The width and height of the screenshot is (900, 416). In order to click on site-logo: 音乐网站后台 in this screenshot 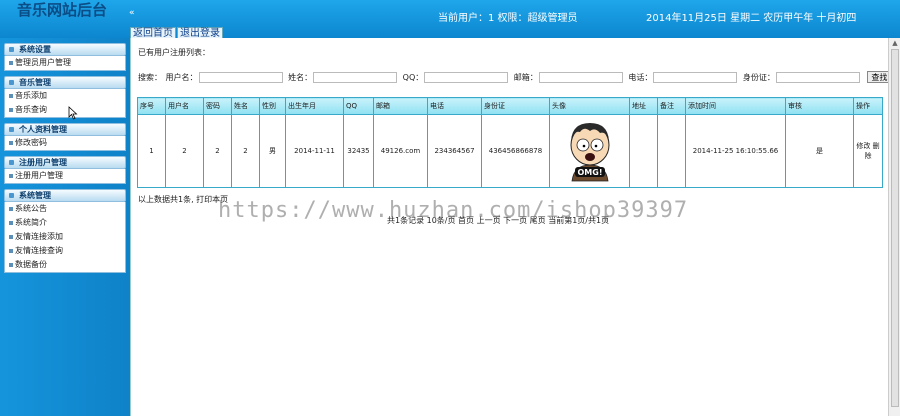, I will do `click(61, 10)`.